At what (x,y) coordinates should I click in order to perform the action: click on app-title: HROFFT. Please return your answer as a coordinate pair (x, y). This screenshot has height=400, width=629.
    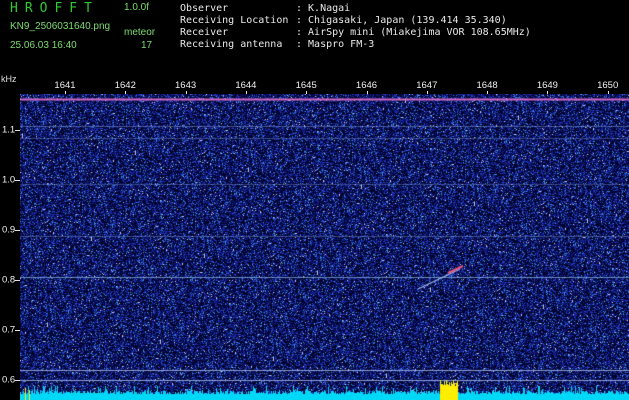
    Looking at the image, I should click on (54, 8).